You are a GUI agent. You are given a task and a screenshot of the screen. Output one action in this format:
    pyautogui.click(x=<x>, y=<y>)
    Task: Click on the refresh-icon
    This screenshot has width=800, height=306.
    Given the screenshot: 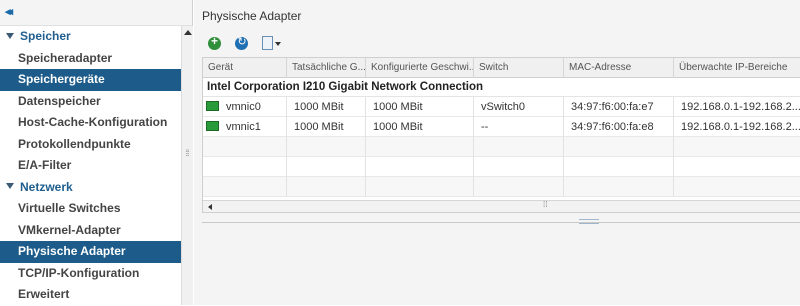 What is the action you would take?
    pyautogui.click(x=242, y=42)
    